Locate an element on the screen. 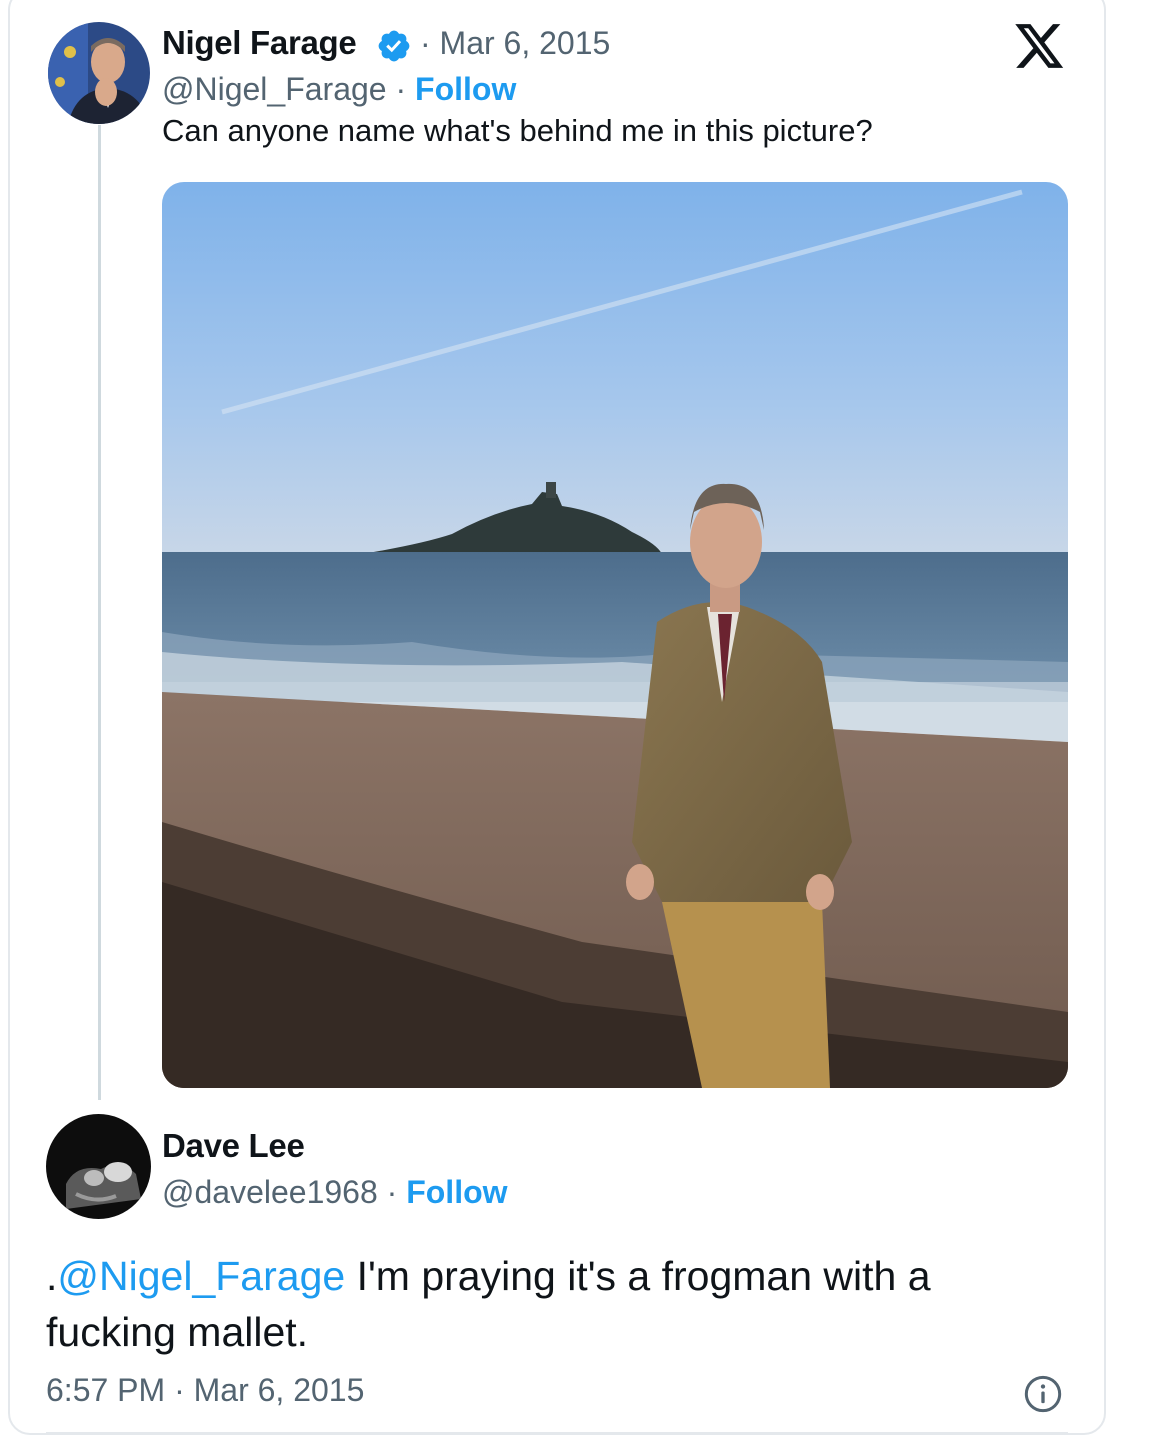 The image size is (1167, 1435). tweet-date: · Mar 6, 2015 is located at coordinates (515, 43).